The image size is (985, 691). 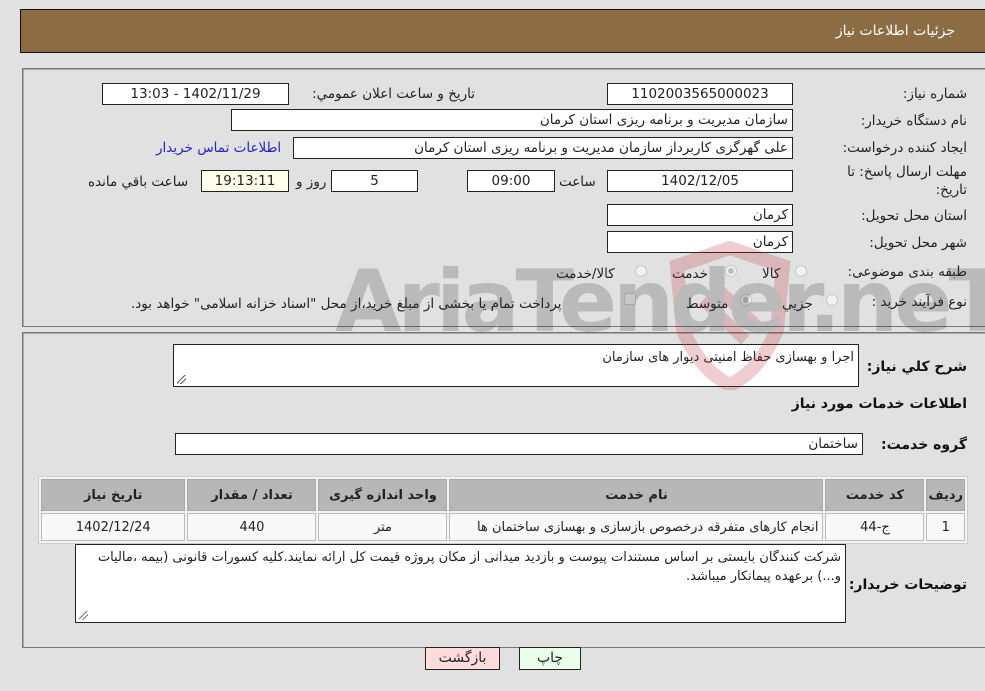 I want to click on category-radio-service, so click(x=731, y=271).